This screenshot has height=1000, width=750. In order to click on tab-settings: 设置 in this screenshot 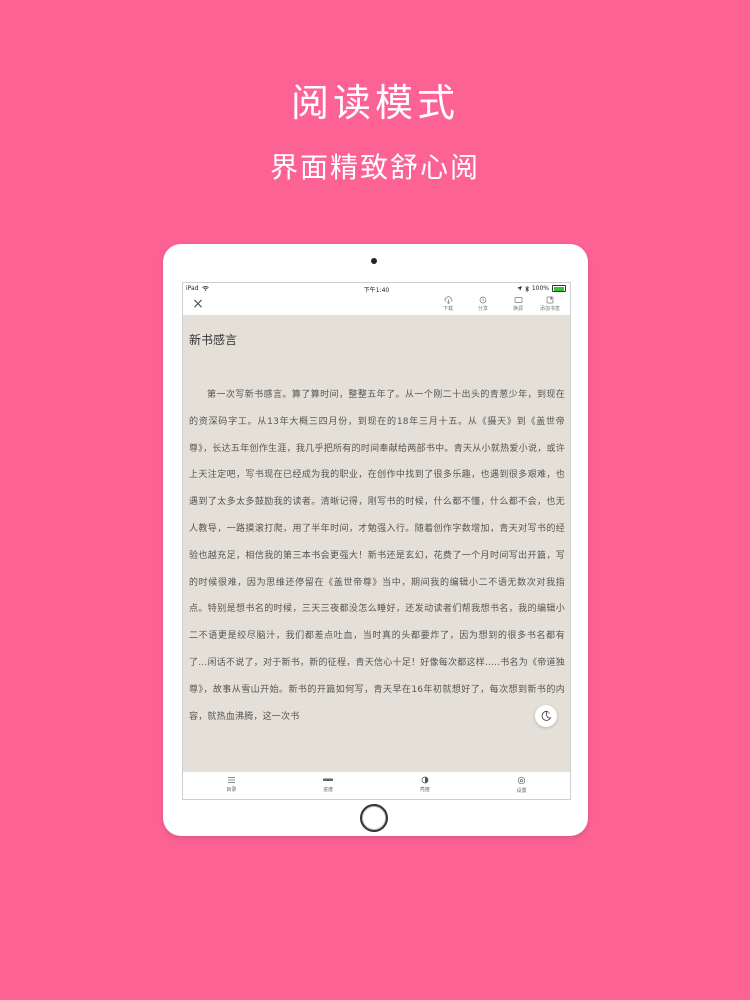, I will do `click(521, 785)`.